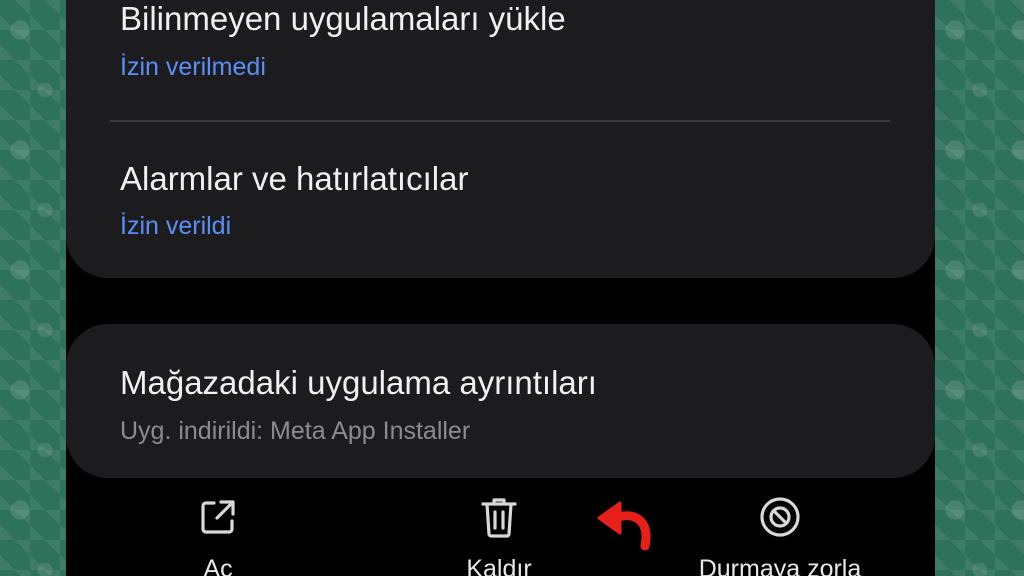 The height and width of the screenshot is (576, 1024). I want to click on force-stop-label: Durmaya zorla, so click(780, 565).